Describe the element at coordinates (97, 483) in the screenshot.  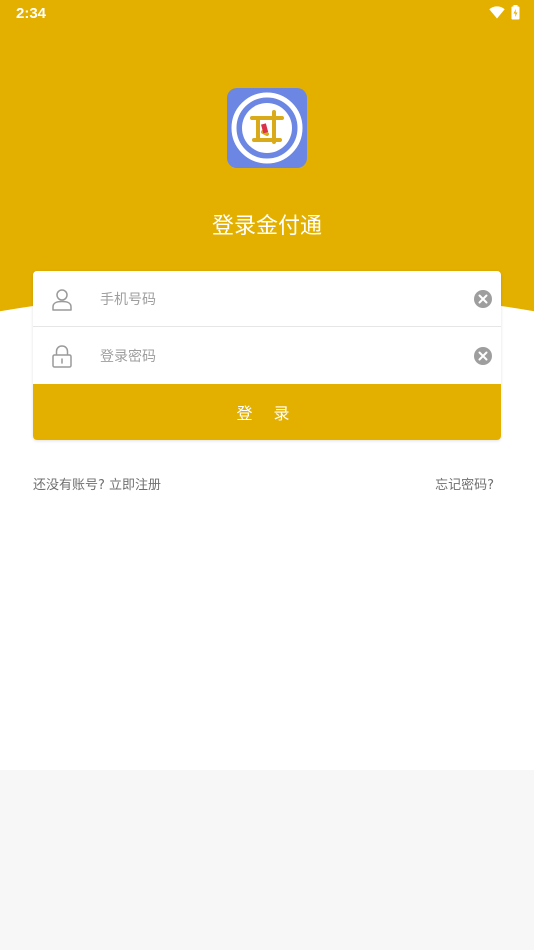
I see `register-link: 还没有账号? 立即注册` at that location.